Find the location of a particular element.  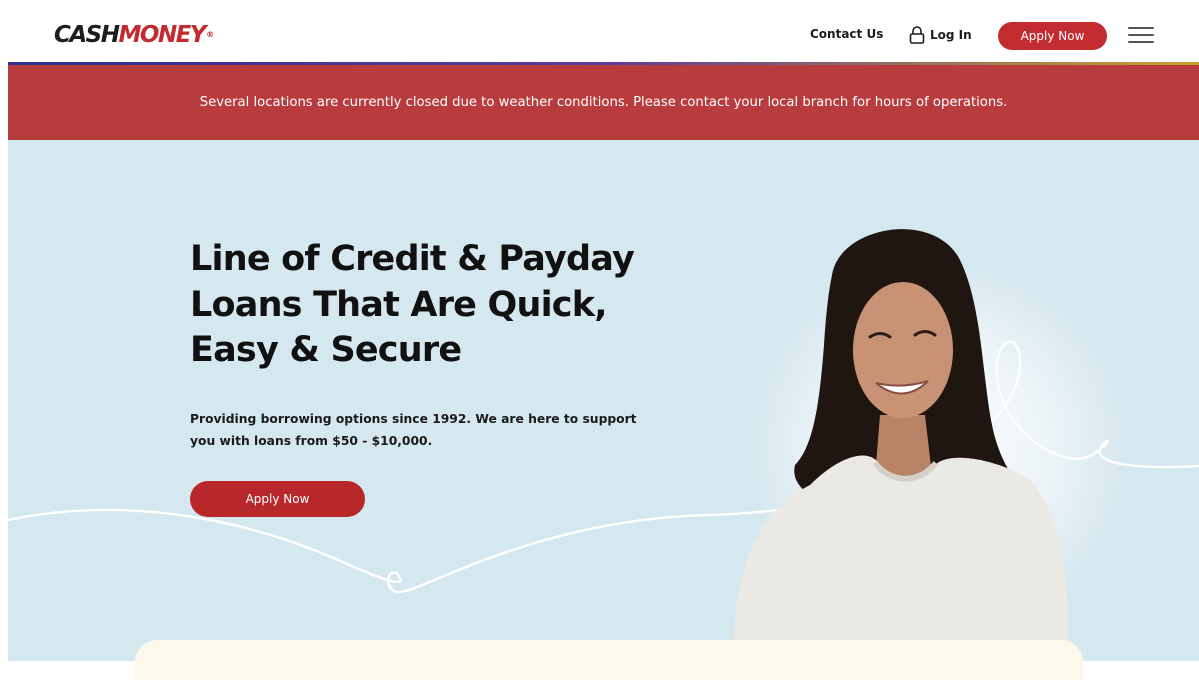

lock-icon is located at coordinates (917, 35).